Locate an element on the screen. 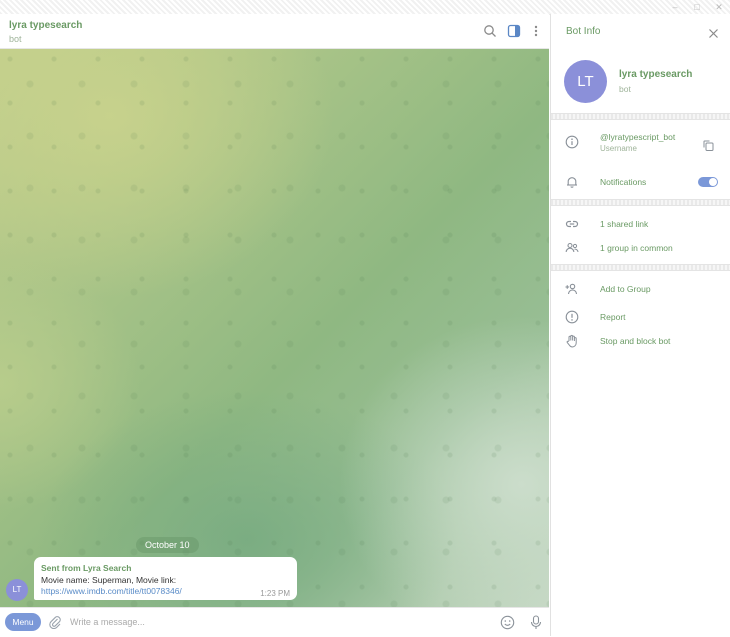 This screenshot has width=730, height=637. menu-button: Menu is located at coordinates (23, 622).